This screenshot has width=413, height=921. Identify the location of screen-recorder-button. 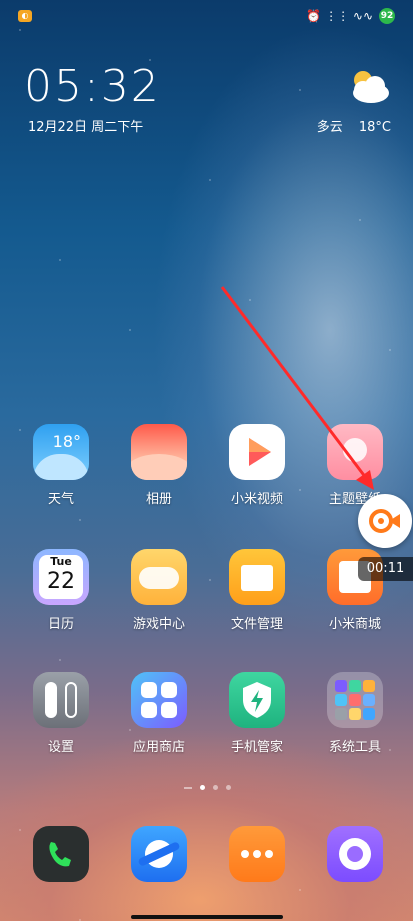
(385, 521).